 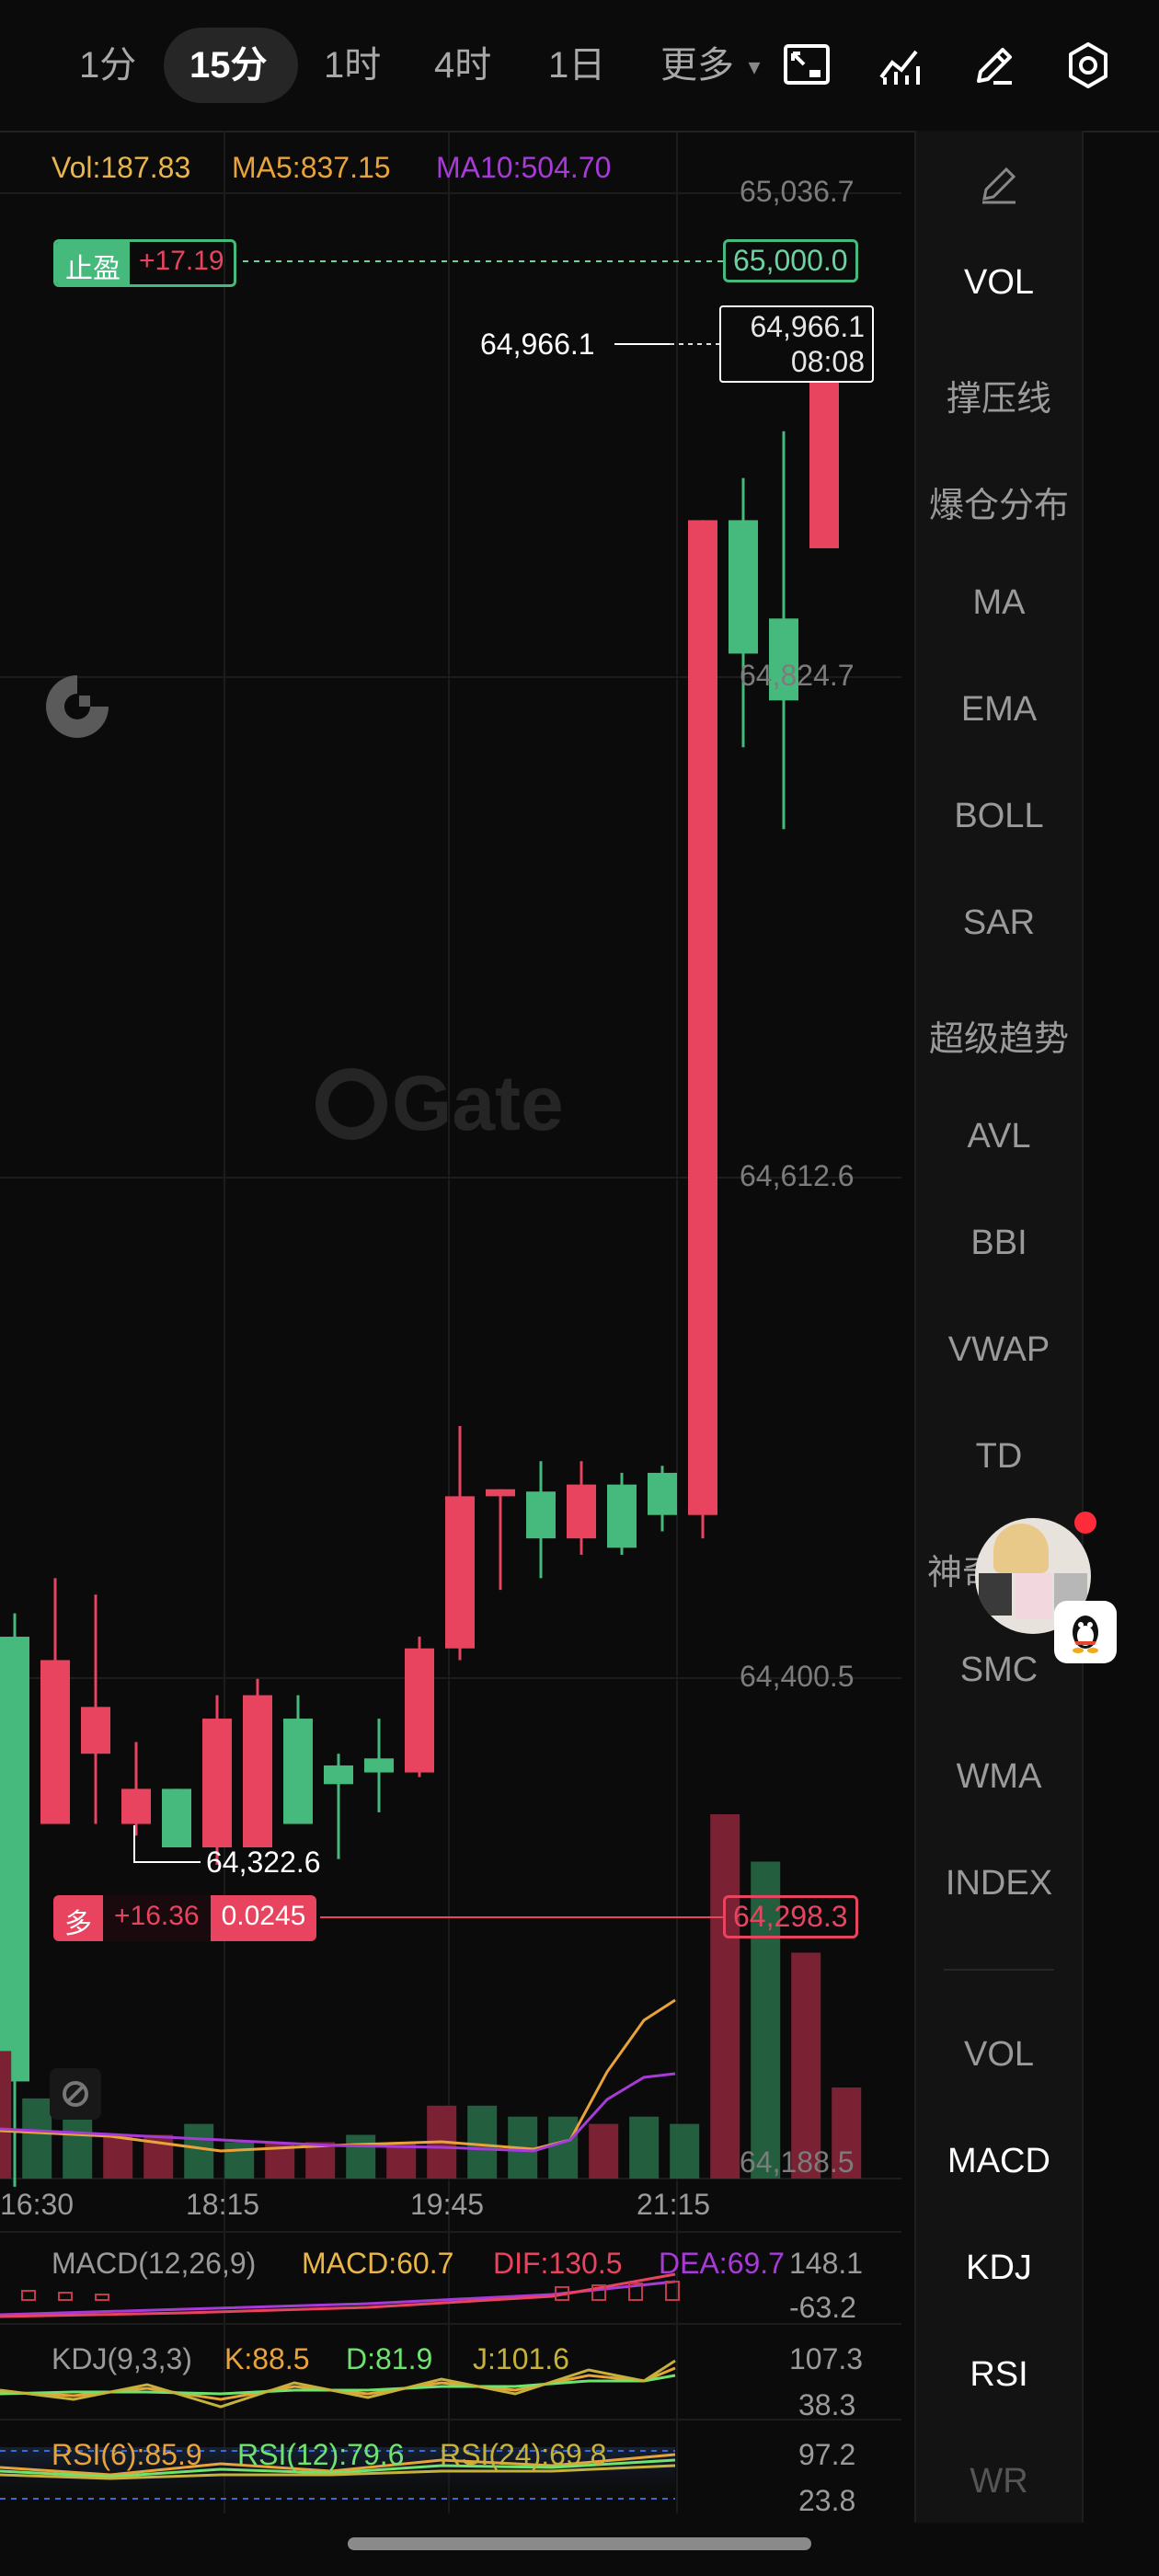 I want to click on indicator-sub: RSI, so click(x=999, y=2375).